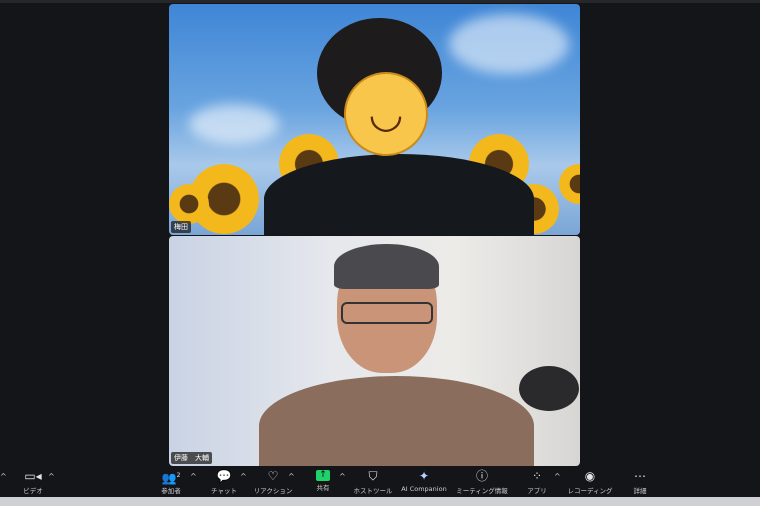 The height and width of the screenshot is (506, 760). I want to click on record-icon: ◉, so click(590, 476).